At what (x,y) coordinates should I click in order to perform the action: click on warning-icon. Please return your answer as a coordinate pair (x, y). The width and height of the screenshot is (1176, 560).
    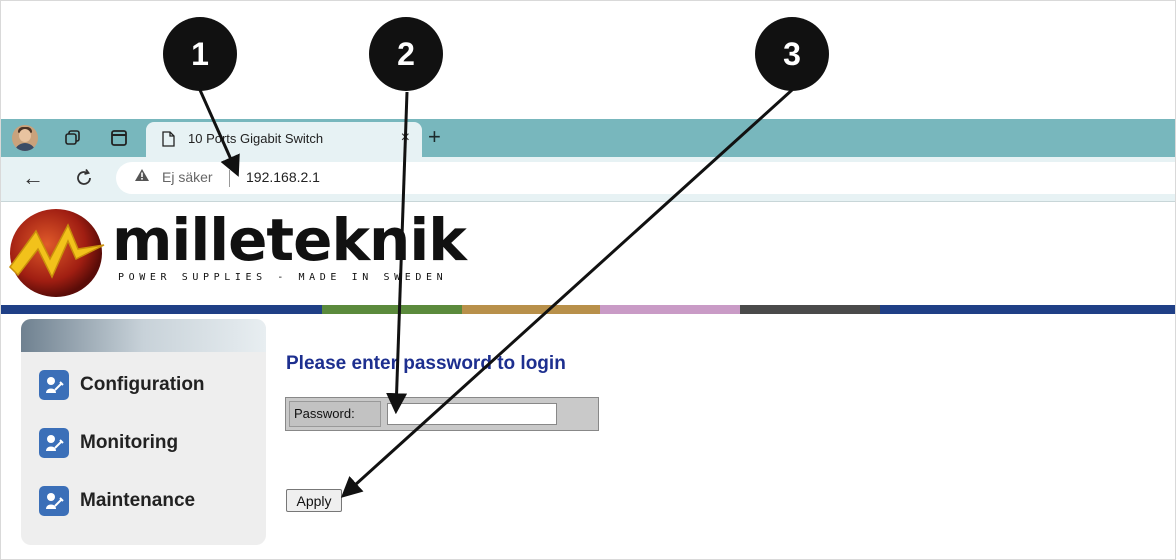
    Looking at the image, I should click on (142, 177).